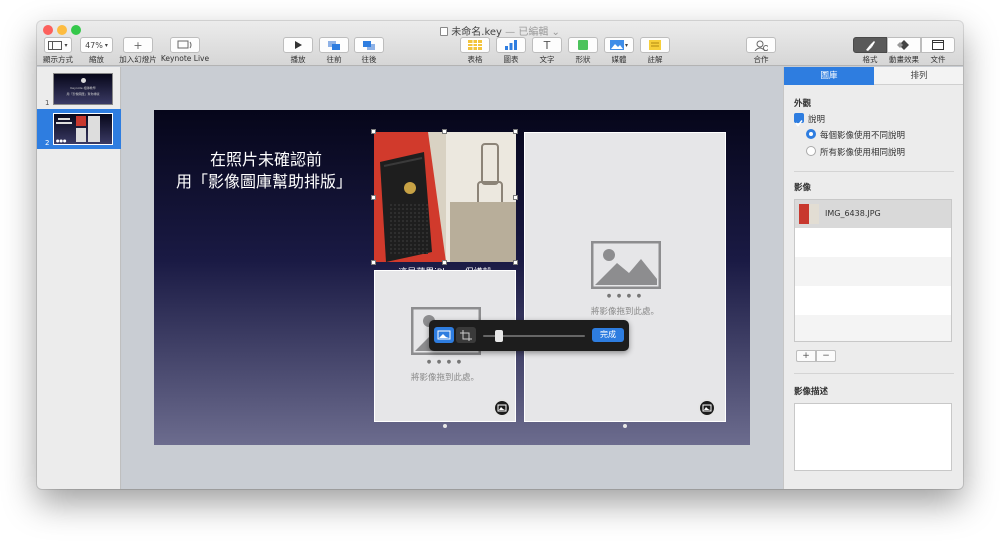 Image resolution: width=1000 pixels, height=542 pixels. What do you see at coordinates (185, 58) in the screenshot?
I see `keynote-live-label: Keynote Live` at bounding box center [185, 58].